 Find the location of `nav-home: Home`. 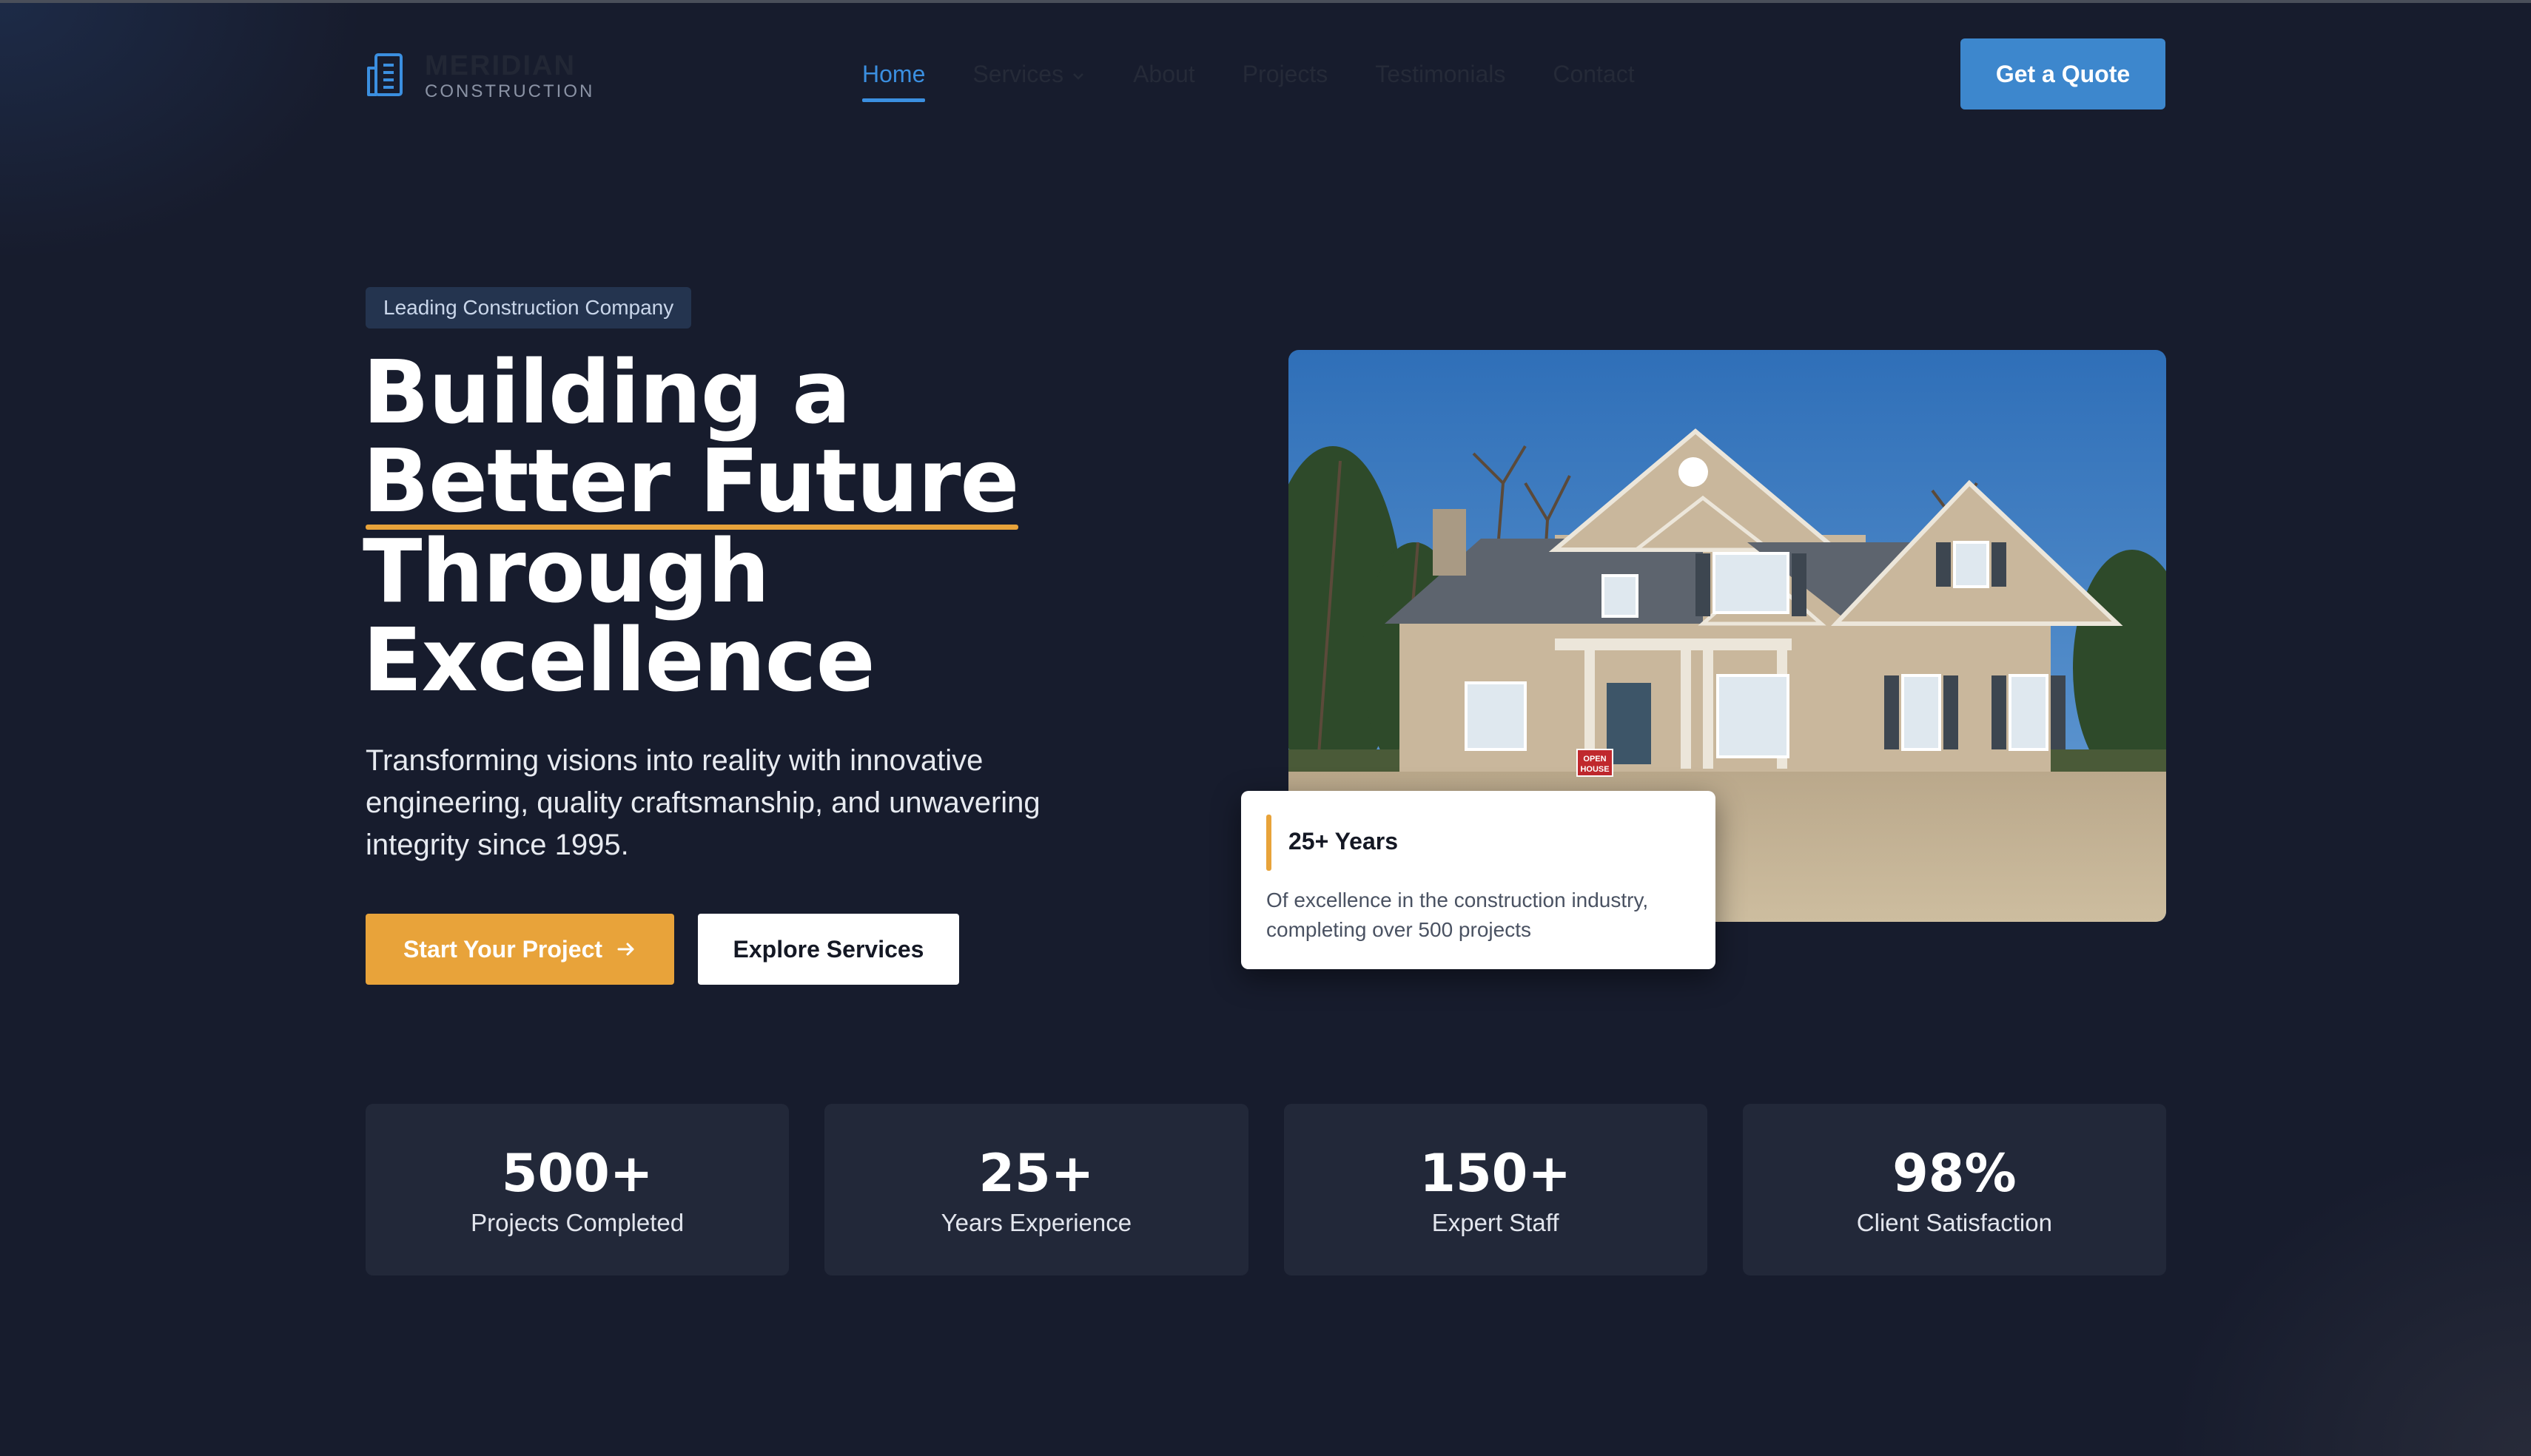

nav-home: Home is located at coordinates (894, 82).